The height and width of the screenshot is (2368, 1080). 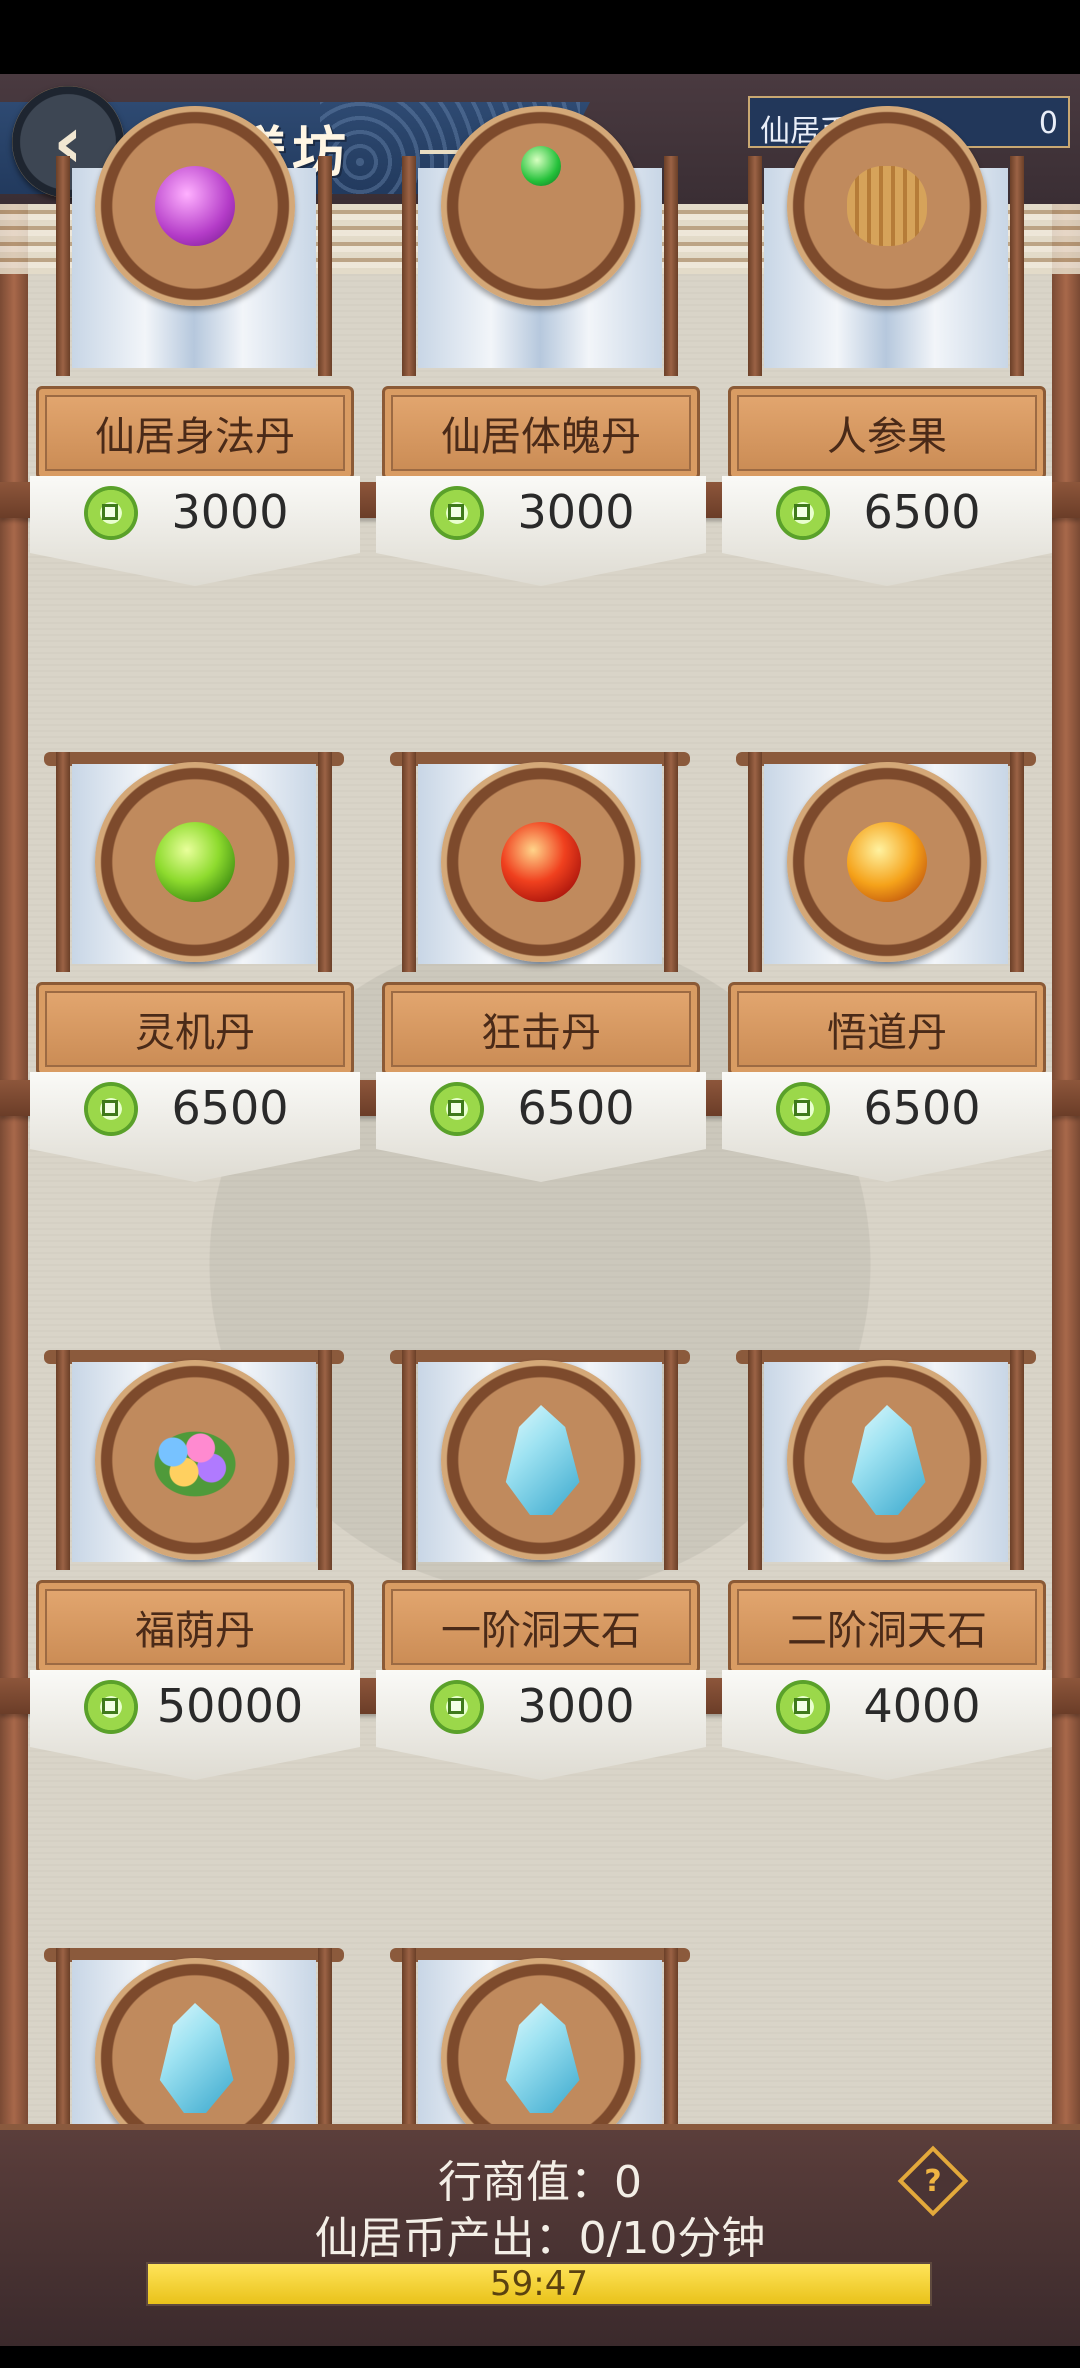 What do you see at coordinates (887, 206) in the screenshot?
I see `ginseng-fruit-icon` at bounding box center [887, 206].